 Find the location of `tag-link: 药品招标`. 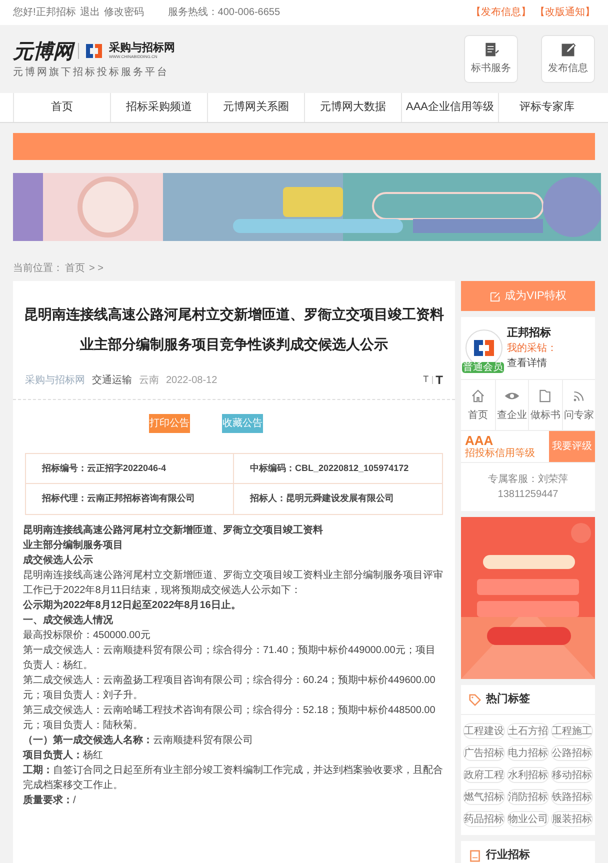

tag-link: 药品招标 is located at coordinates (484, 819).